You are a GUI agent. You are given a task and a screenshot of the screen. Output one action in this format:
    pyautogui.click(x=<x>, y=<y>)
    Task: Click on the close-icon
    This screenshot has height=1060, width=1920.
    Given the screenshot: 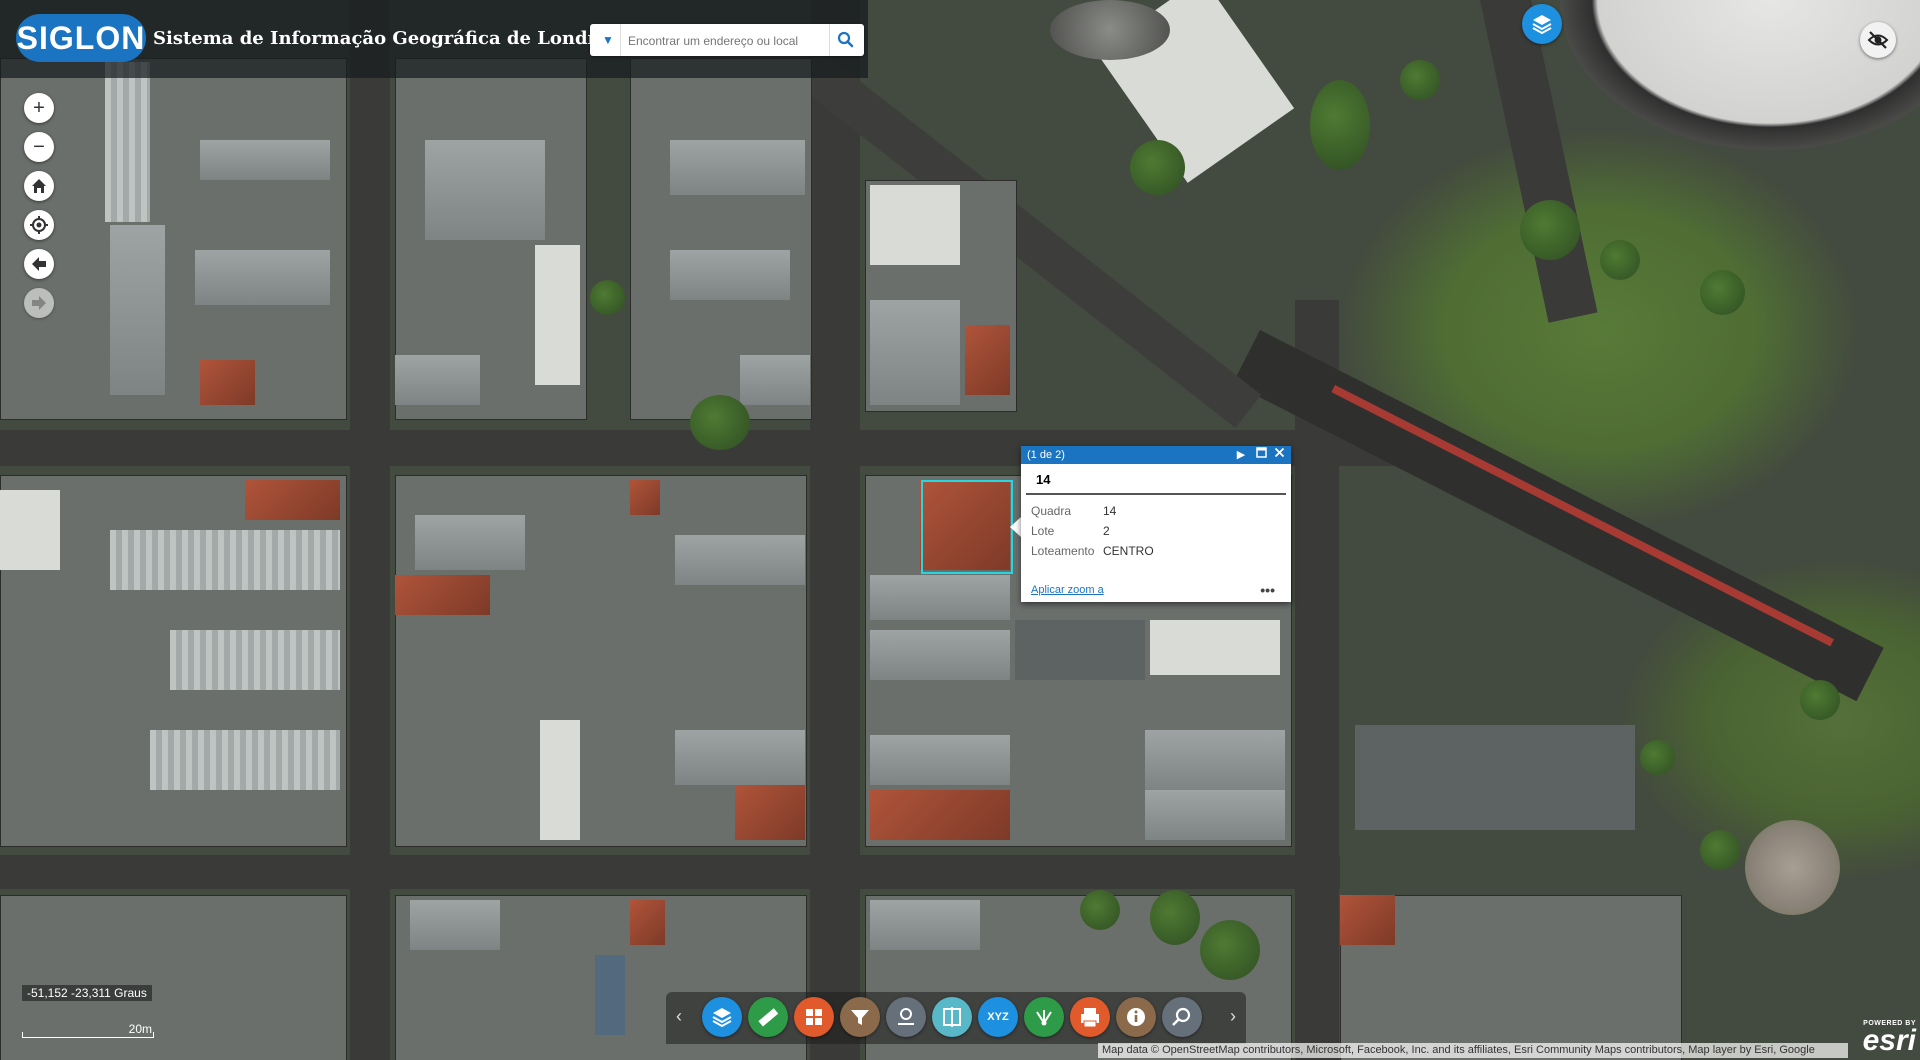 What is the action you would take?
    pyautogui.click(x=1279, y=452)
    